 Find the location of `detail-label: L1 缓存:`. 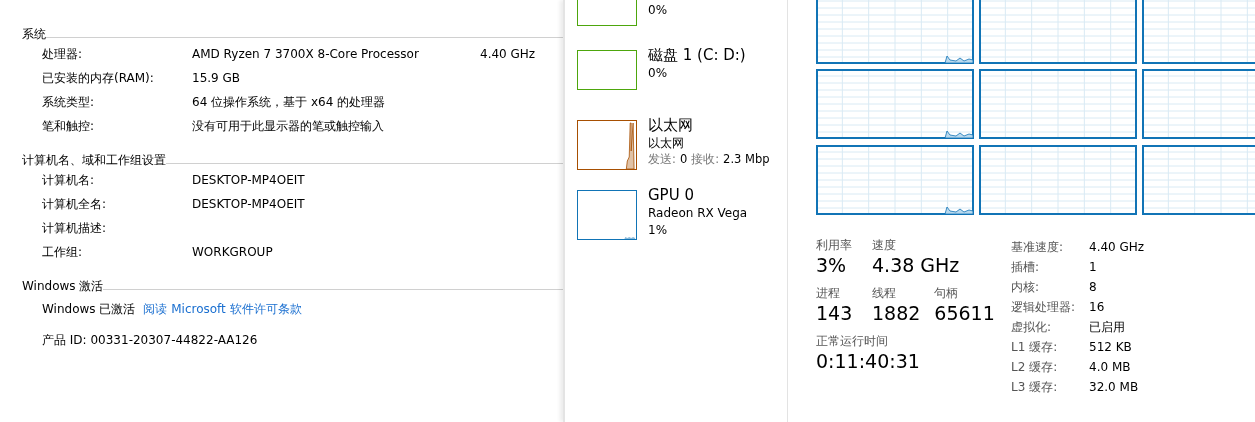

detail-label: L1 缓存: is located at coordinates (1035, 347).